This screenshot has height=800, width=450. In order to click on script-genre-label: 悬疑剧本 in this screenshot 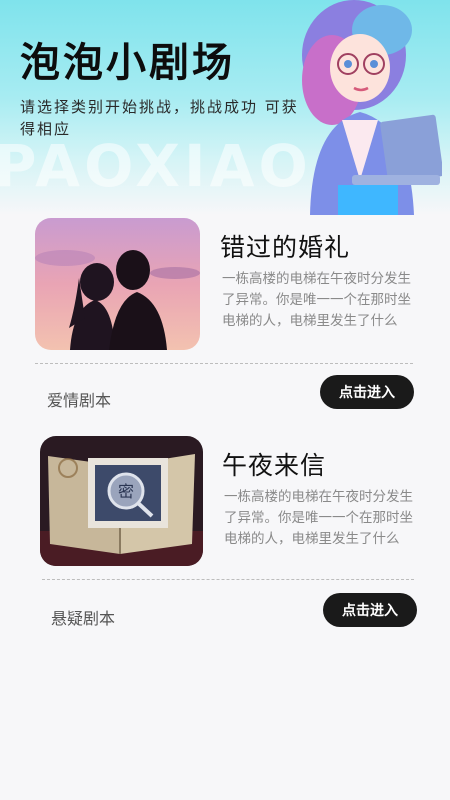, I will do `click(83, 618)`.